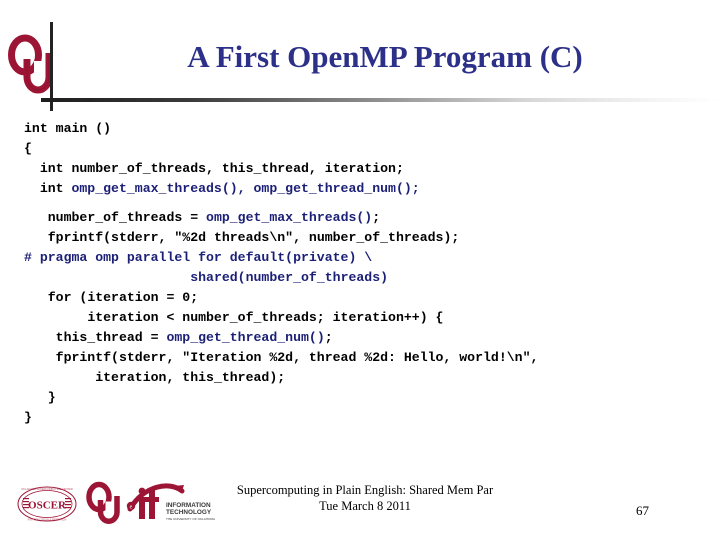 The height and width of the screenshot is (540, 720). Describe the element at coordinates (127, 217) in the screenshot. I see `code-token-plain: number_of_threads =` at that location.